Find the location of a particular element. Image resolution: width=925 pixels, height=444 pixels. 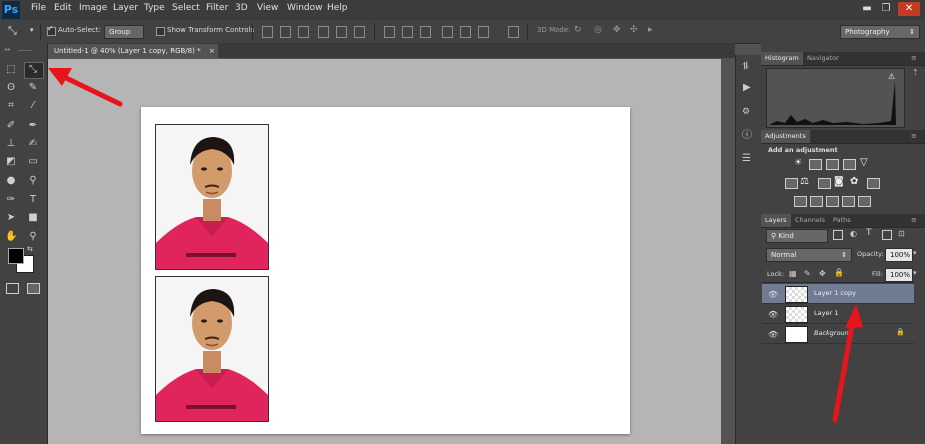

dodge-tool-icon: ⚲ is located at coordinates (33, 181).